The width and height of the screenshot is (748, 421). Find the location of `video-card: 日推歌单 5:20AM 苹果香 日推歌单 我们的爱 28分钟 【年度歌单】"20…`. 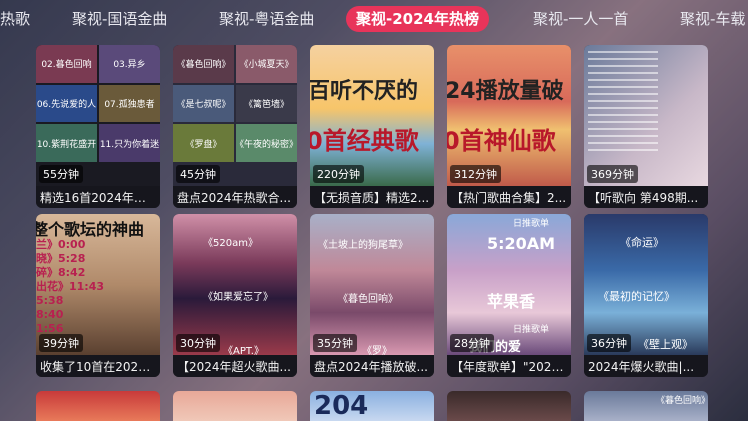

video-card: 日推歌单 5:20AM 苹果香 日推歌单 我们的爱 28分钟 【年度歌单】"20… is located at coordinates (509, 295).